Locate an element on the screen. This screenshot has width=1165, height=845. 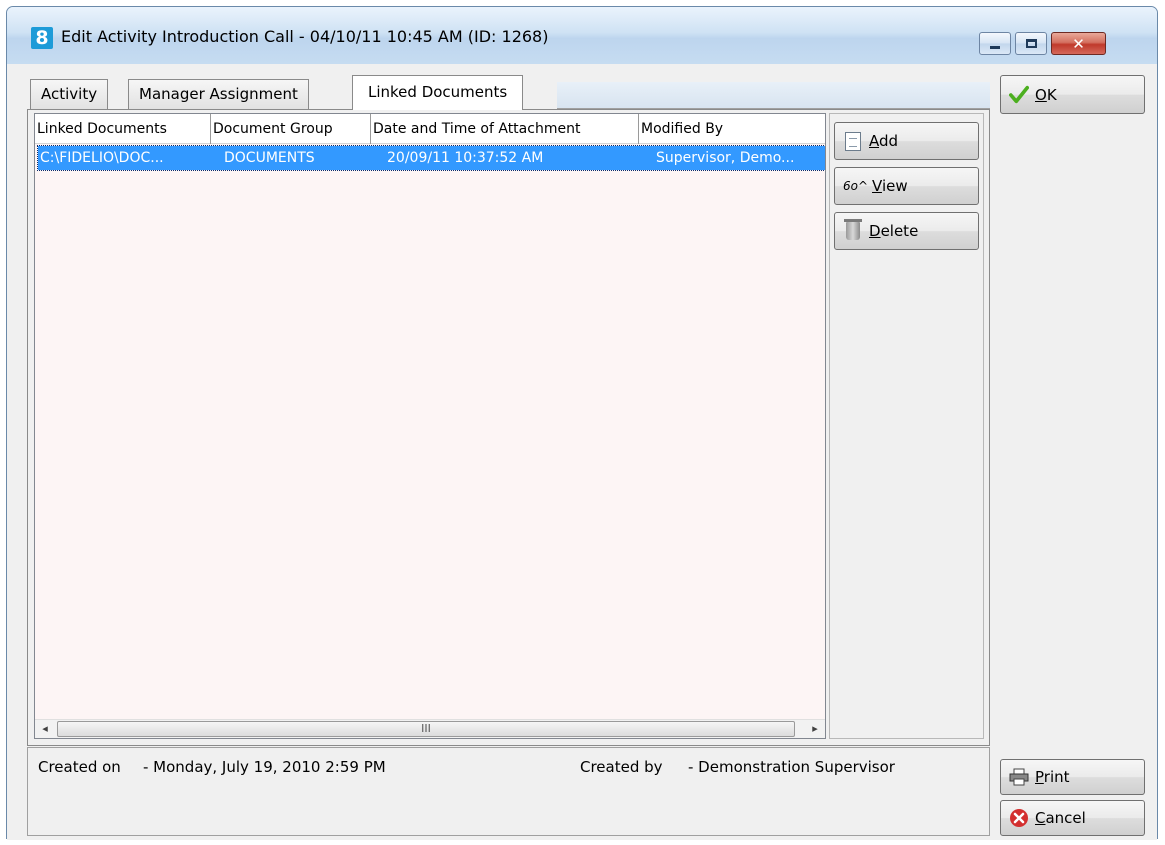
cancel-icon is located at coordinates (1019, 818).